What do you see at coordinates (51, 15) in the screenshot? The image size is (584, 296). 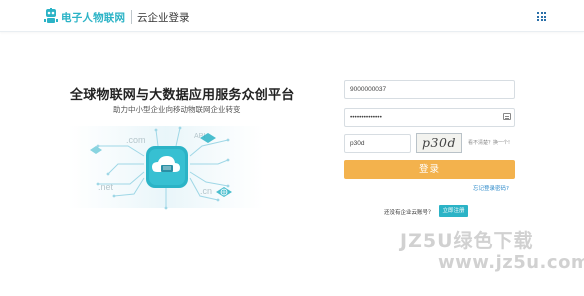 I see `robot-logo-icon` at bounding box center [51, 15].